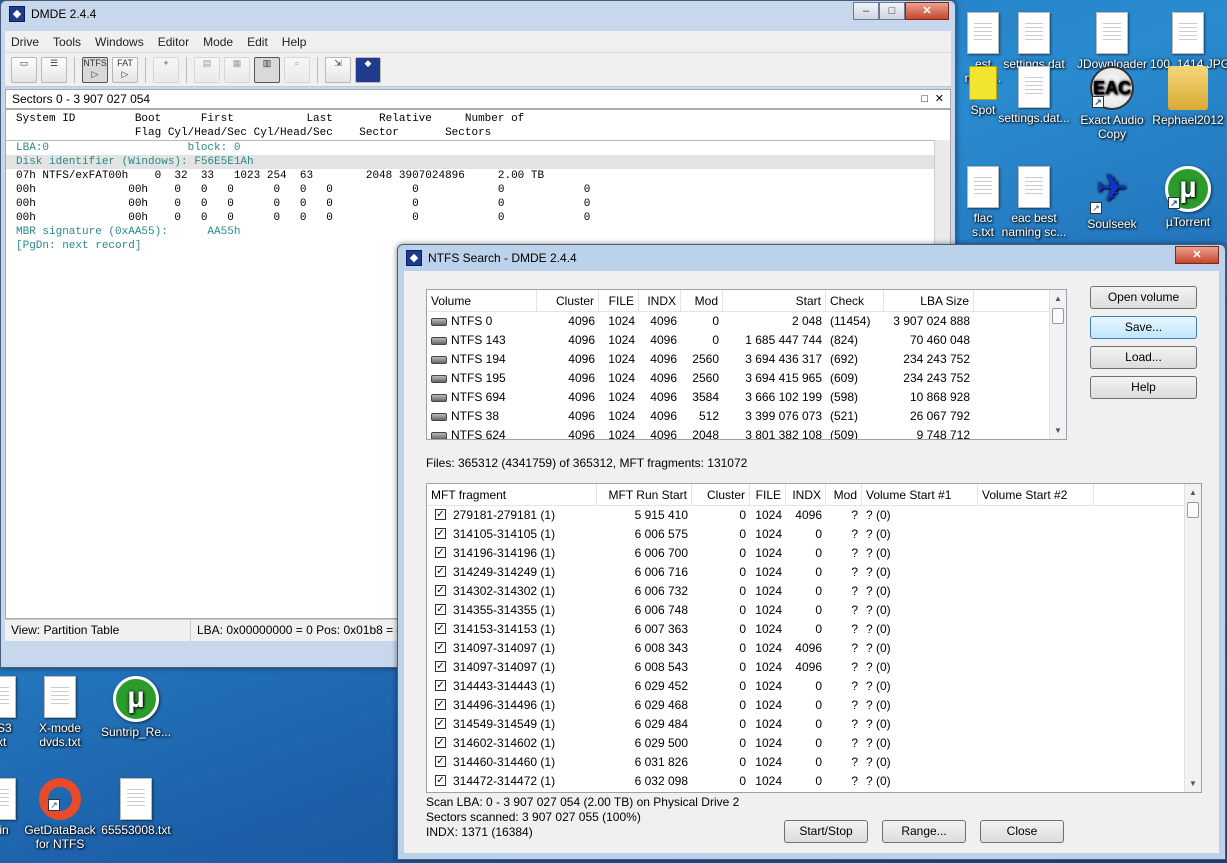 The width and height of the screenshot is (1227, 863). What do you see at coordinates (478, 232) in the screenshot?
I see `partition-row: MBR signature (0xAA55): AA55h` at bounding box center [478, 232].